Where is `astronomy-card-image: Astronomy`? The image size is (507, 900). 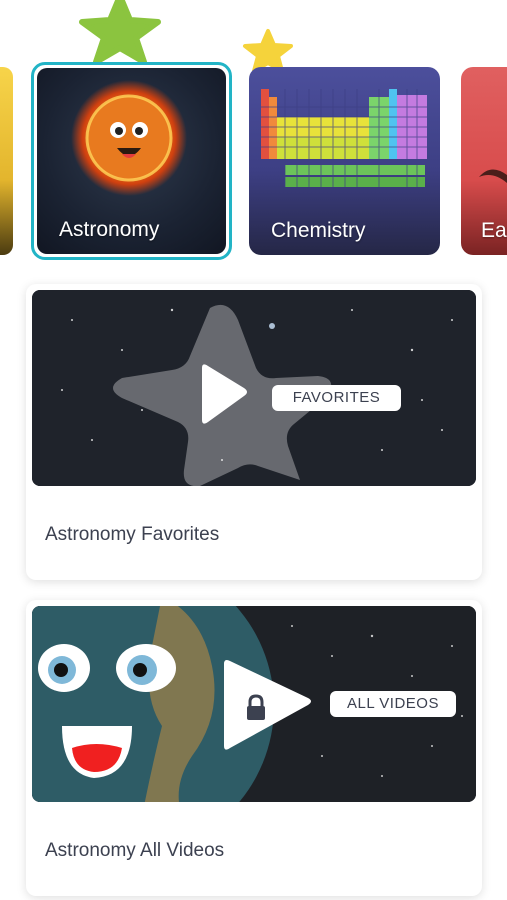 astronomy-card-image: Astronomy is located at coordinates (131, 161).